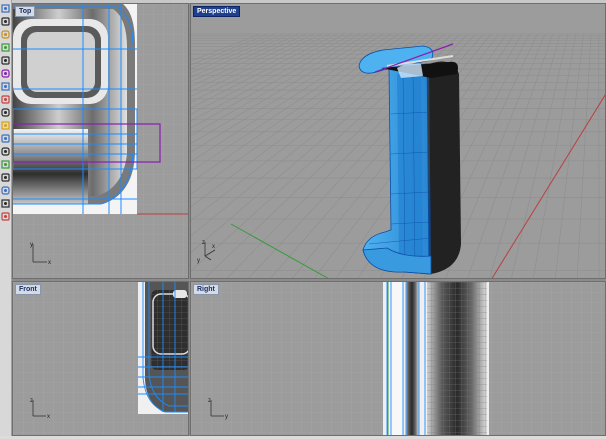 Image resolution: width=606 pixels, height=439 pixels. Describe the element at coordinates (5, 125) in the screenshot. I see `lightning-tool-icon` at that location.